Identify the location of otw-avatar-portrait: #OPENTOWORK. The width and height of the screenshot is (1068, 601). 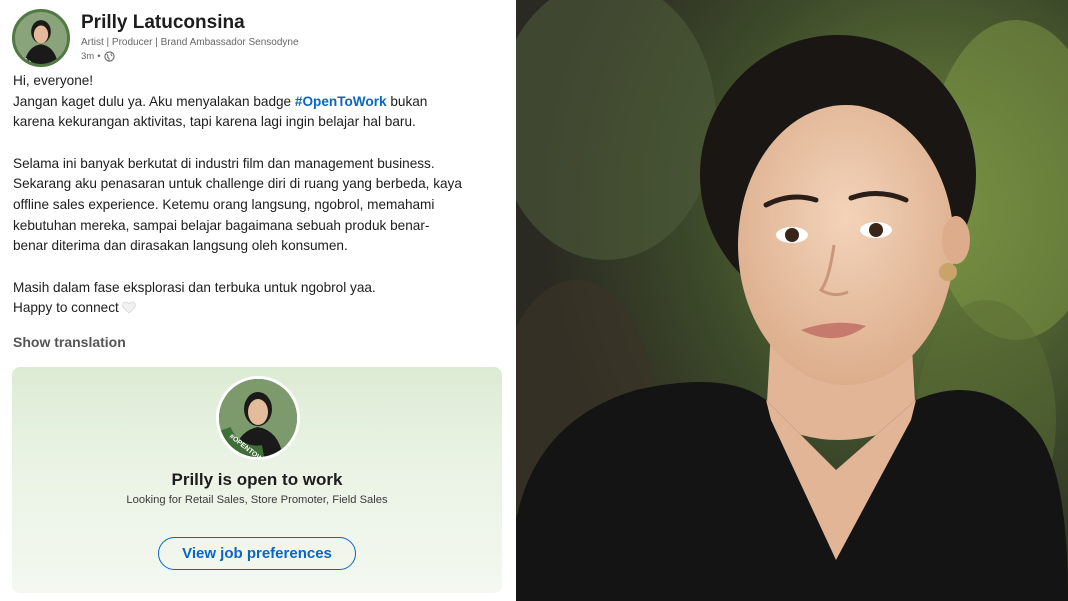
(258, 418).